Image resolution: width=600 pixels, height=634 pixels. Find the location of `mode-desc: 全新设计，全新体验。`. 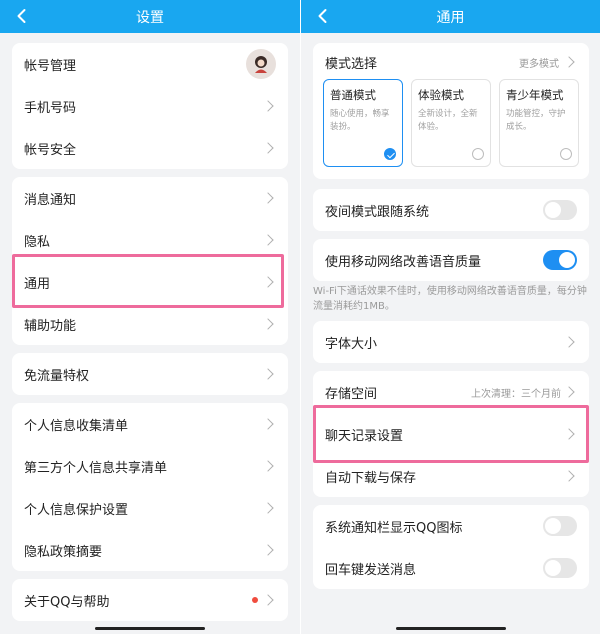

mode-desc: 全新设计，全新体验。 is located at coordinates (448, 120).